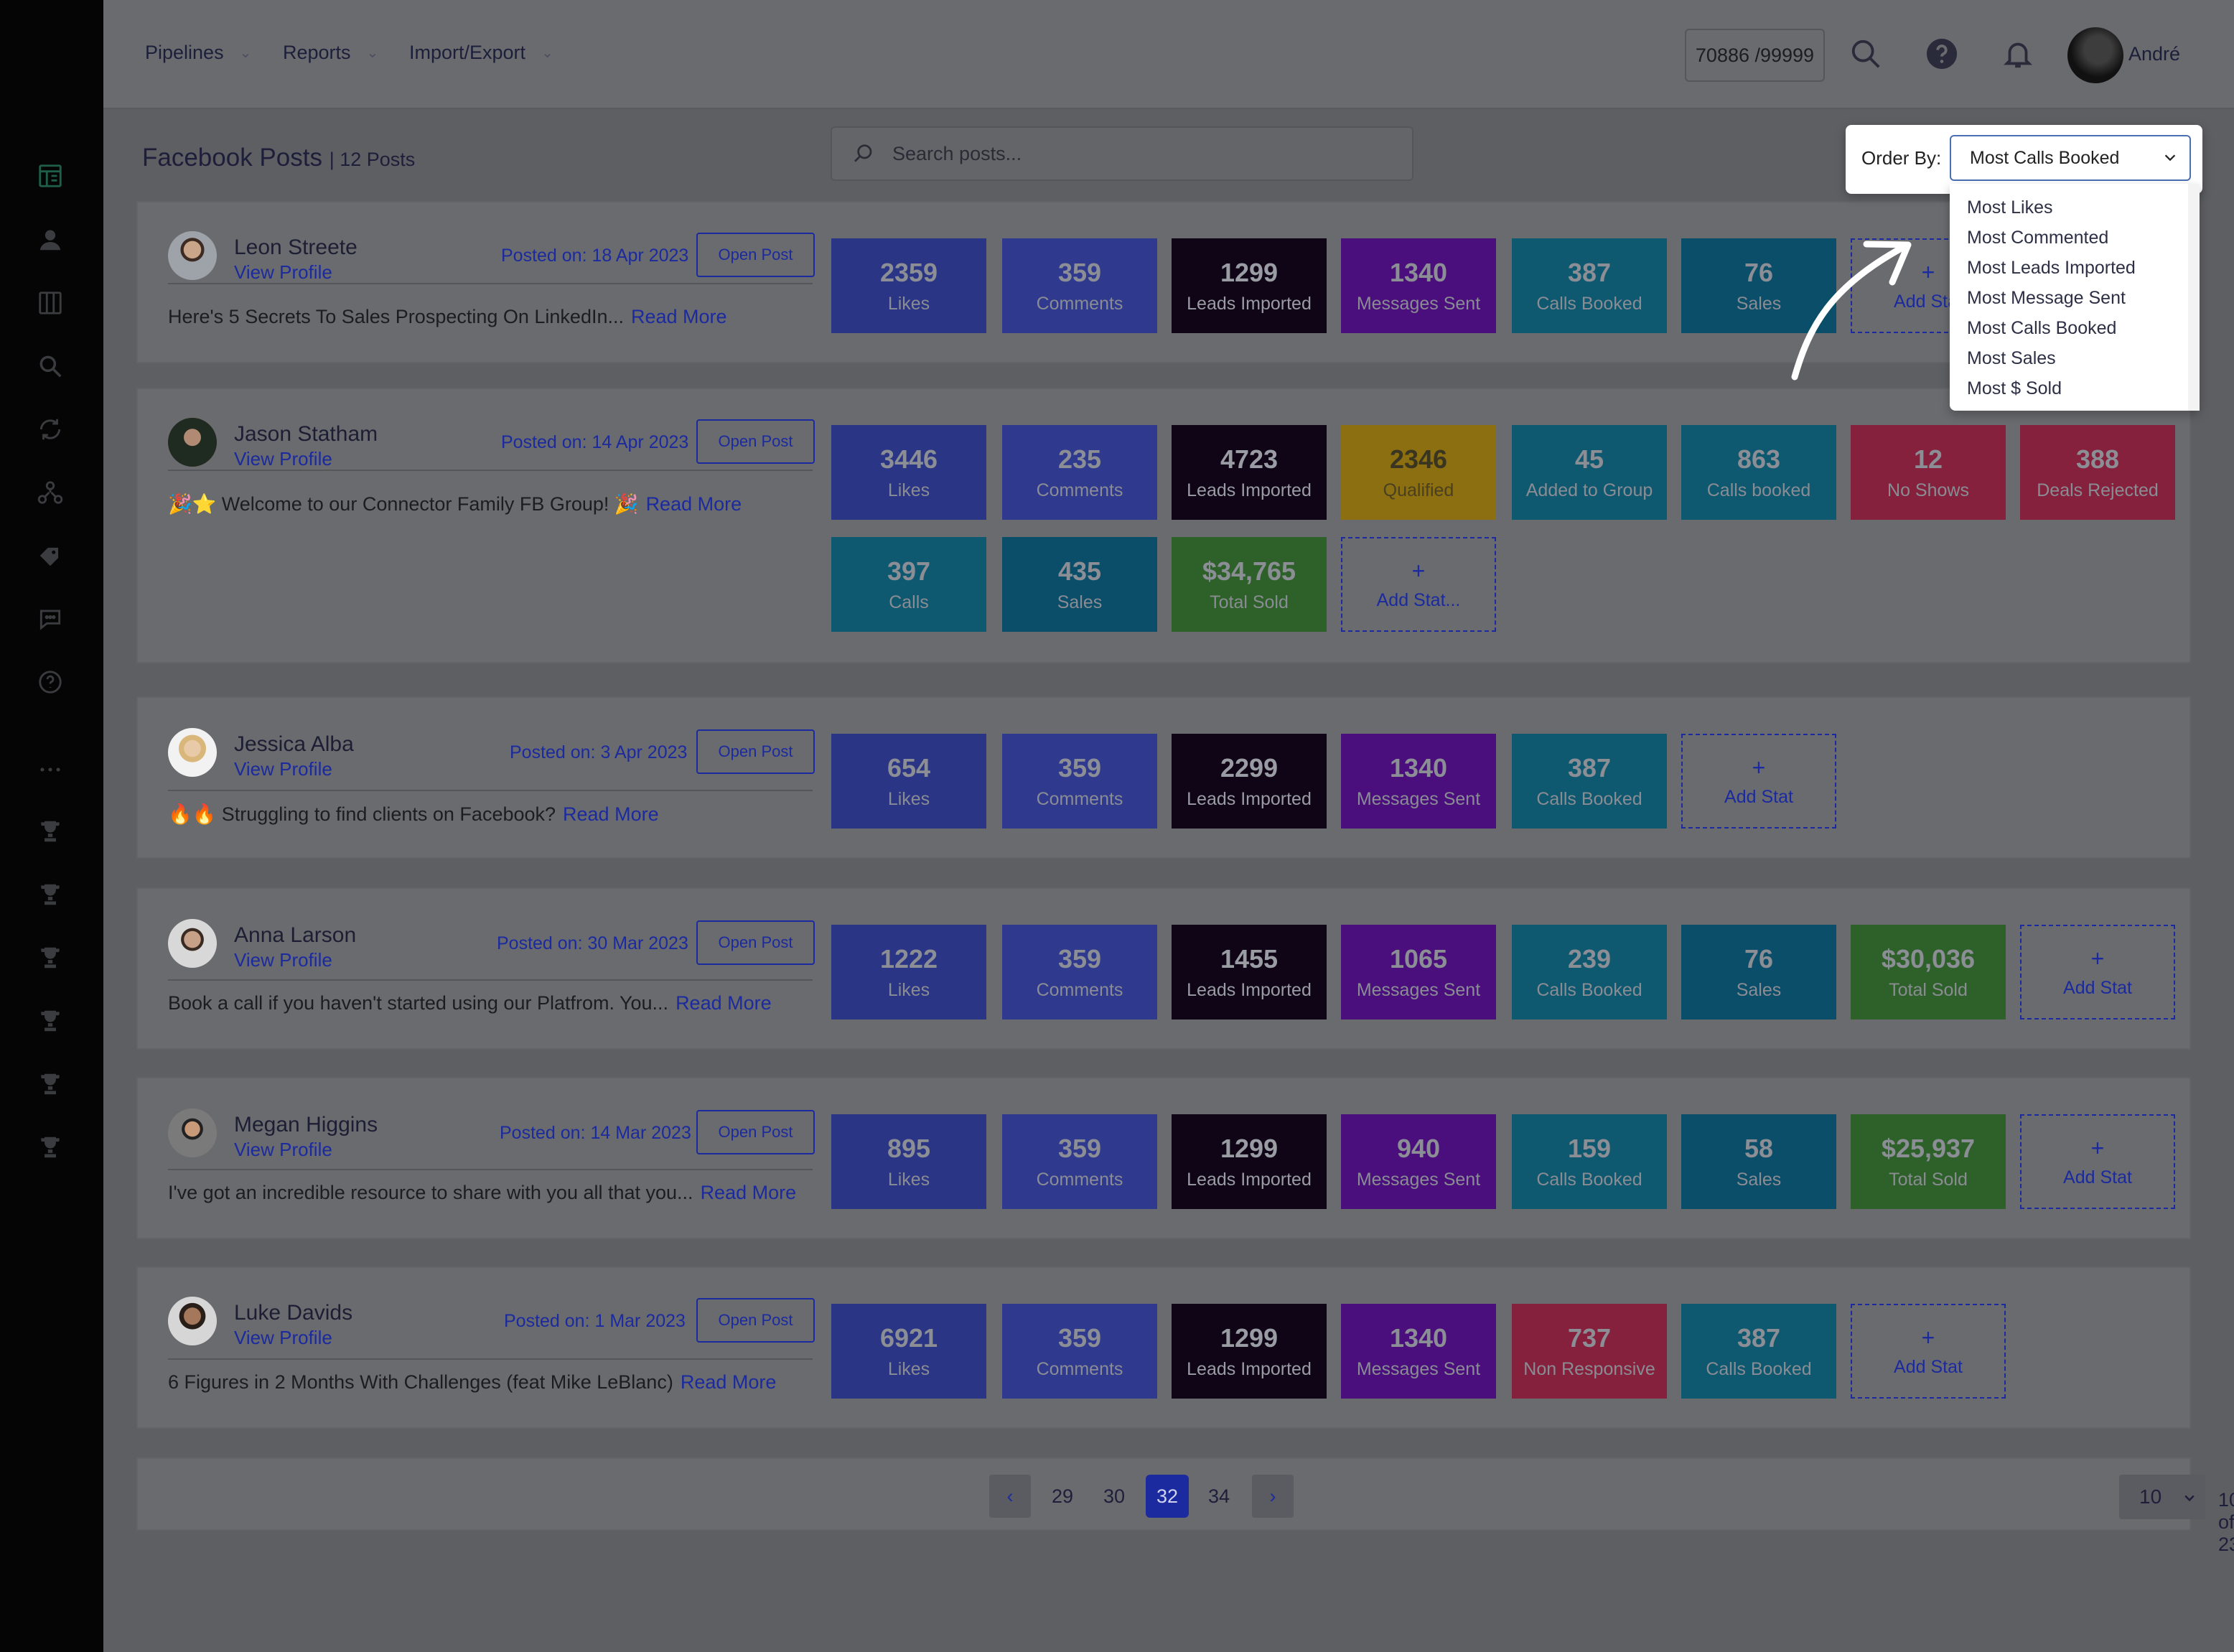 The image size is (2234, 1652). Describe the element at coordinates (50, 555) in the screenshot. I see `ticket-icon` at that location.